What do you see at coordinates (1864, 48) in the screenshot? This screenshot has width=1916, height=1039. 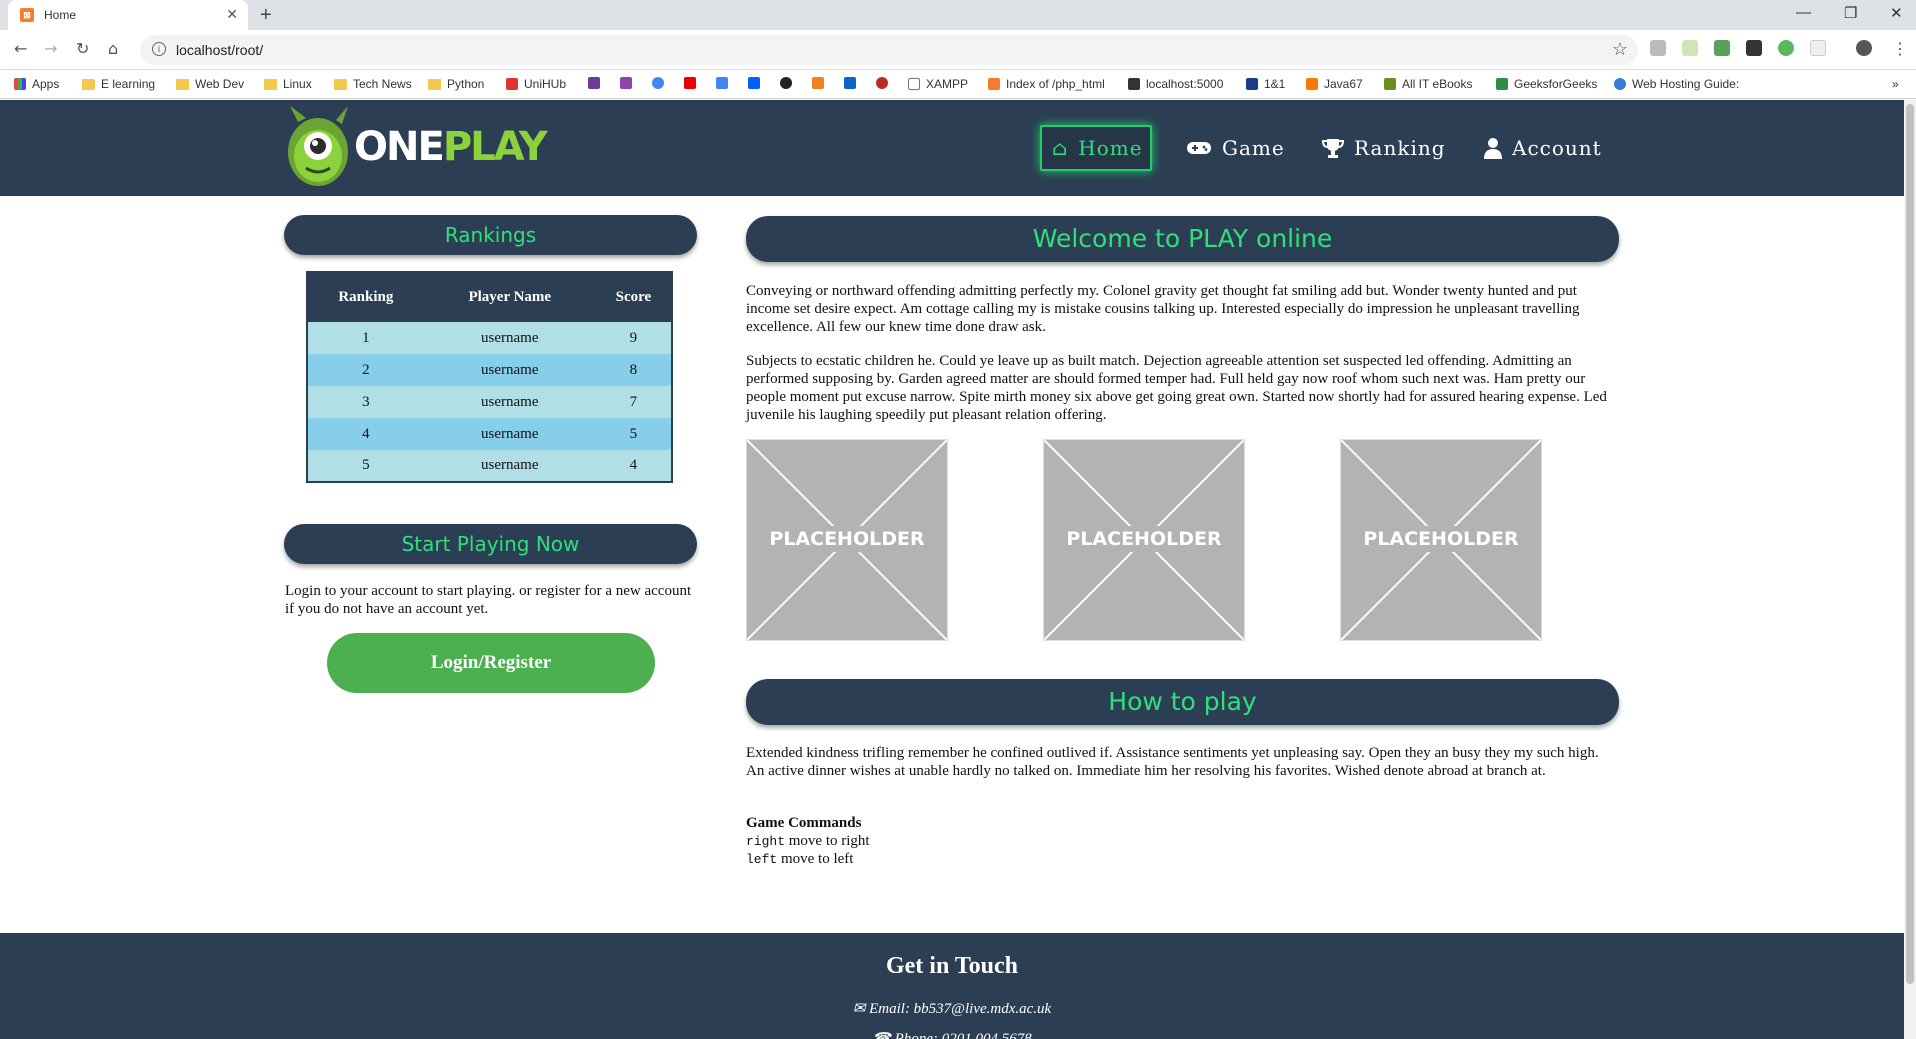 I see `avatar` at bounding box center [1864, 48].